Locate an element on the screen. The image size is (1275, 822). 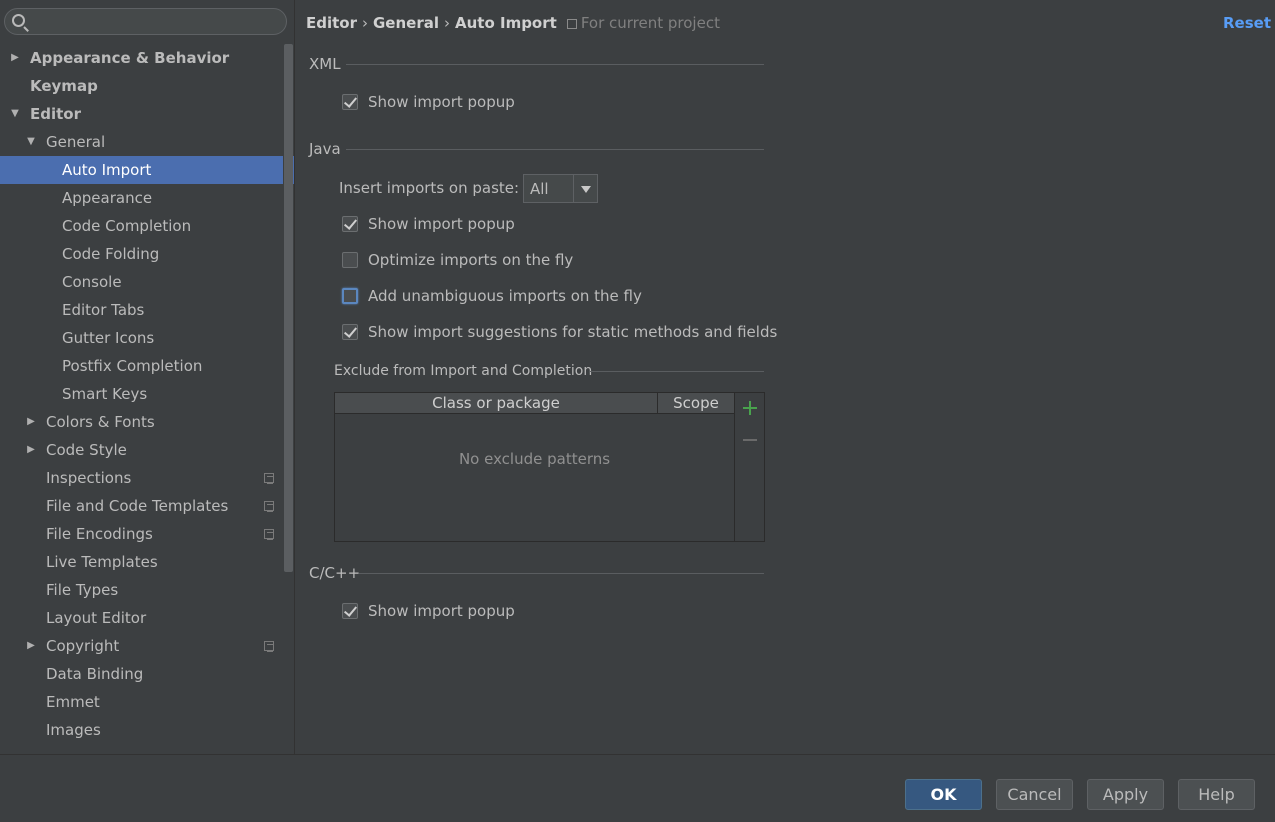
tree-item-keymap: Keymap is located at coordinates (147, 86).